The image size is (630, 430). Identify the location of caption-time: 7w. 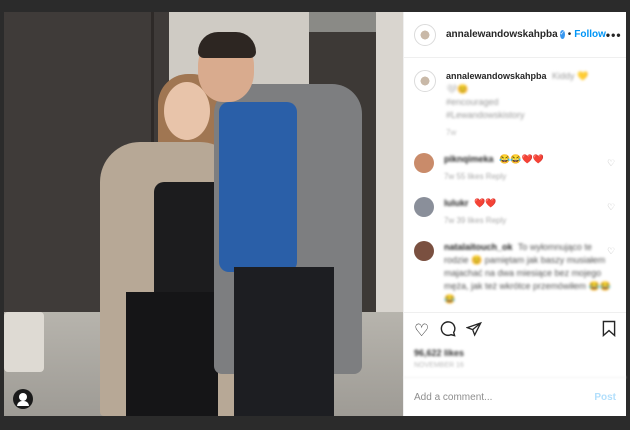
(451, 132).